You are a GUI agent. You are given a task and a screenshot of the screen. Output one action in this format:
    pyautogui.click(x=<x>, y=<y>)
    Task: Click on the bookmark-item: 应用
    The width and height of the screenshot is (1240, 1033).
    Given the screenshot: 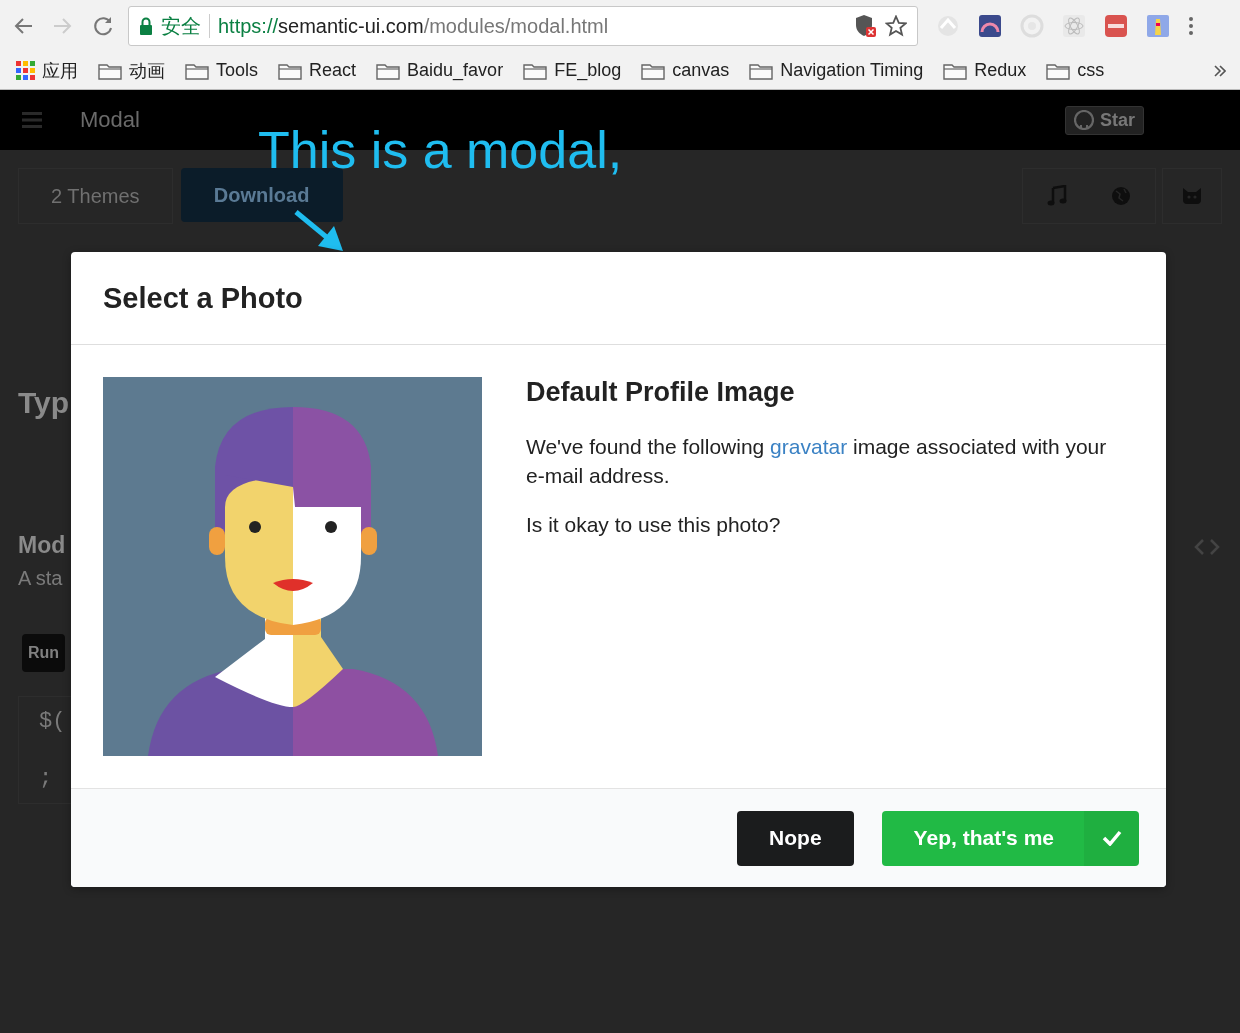 What is the action you would take?
    pyautogui.click(x=47, y=70)
    